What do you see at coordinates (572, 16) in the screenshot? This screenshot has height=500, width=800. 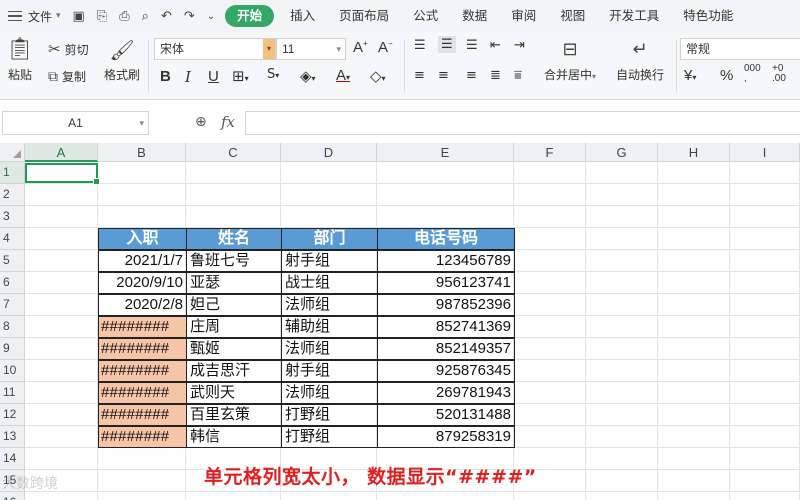 I see `tab-6: 视图` at bounding box center [572, 16].